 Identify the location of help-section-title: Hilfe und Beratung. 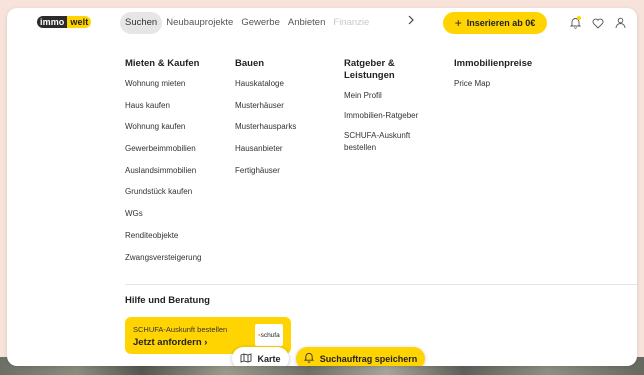
(167, 300).